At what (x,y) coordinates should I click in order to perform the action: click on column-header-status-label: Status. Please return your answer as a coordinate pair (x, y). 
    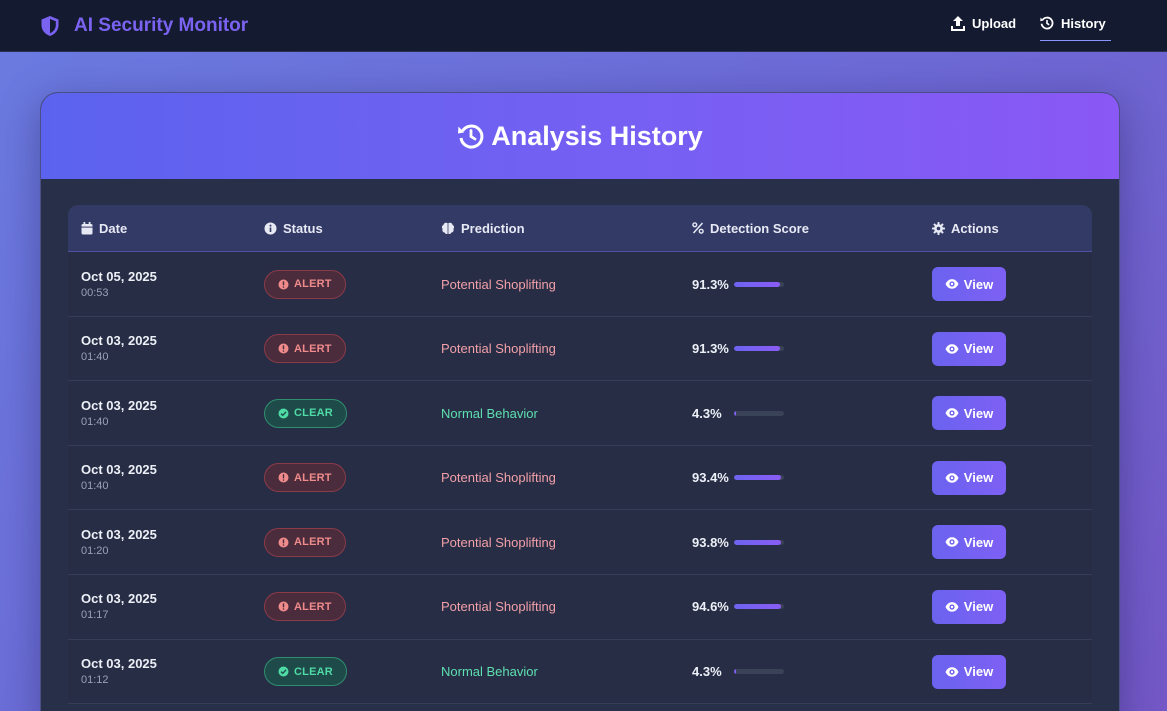
    Looking at the image, I should click on (303, 228).